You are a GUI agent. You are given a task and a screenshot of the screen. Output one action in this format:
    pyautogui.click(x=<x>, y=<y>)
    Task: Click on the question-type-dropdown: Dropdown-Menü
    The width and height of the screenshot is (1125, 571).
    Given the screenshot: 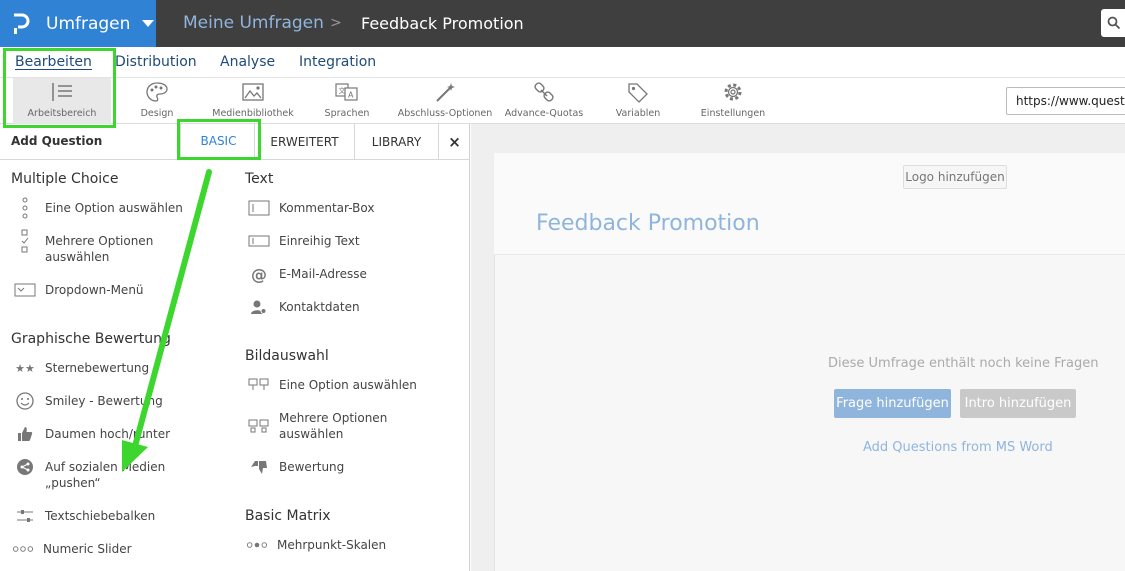 What is the action you would take?
    pyautogui.click(x=79, y=290)
    